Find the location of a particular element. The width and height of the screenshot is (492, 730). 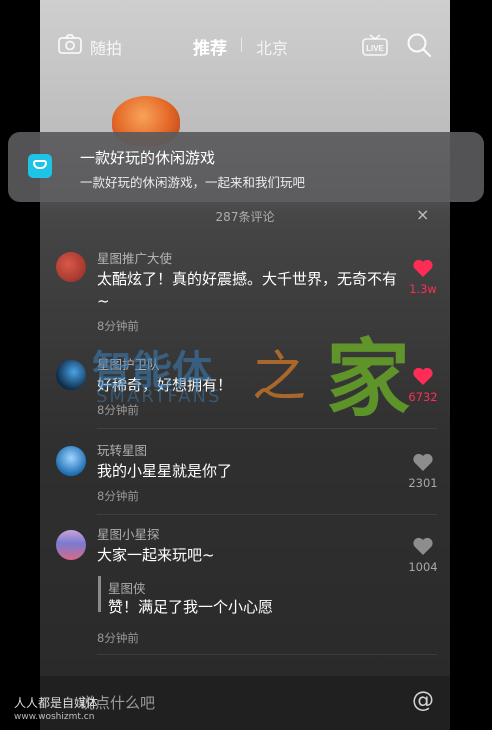

notification-body: 一款好玩的休闲游戏，一起来和我们玩吧 is located at coordinates (193, 182).